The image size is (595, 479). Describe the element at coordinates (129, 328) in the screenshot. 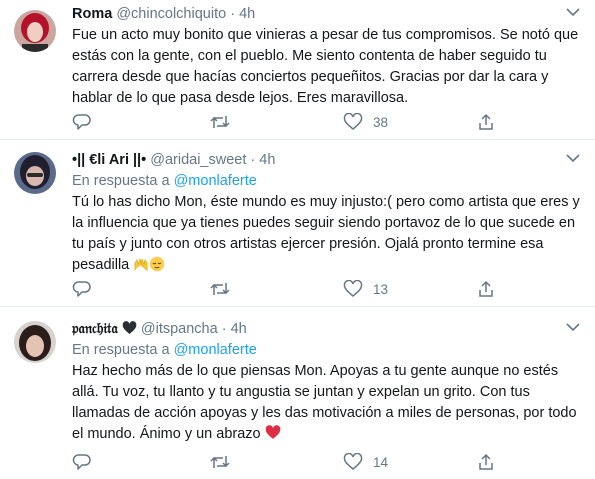

I see `black-heart-icon` at that location.